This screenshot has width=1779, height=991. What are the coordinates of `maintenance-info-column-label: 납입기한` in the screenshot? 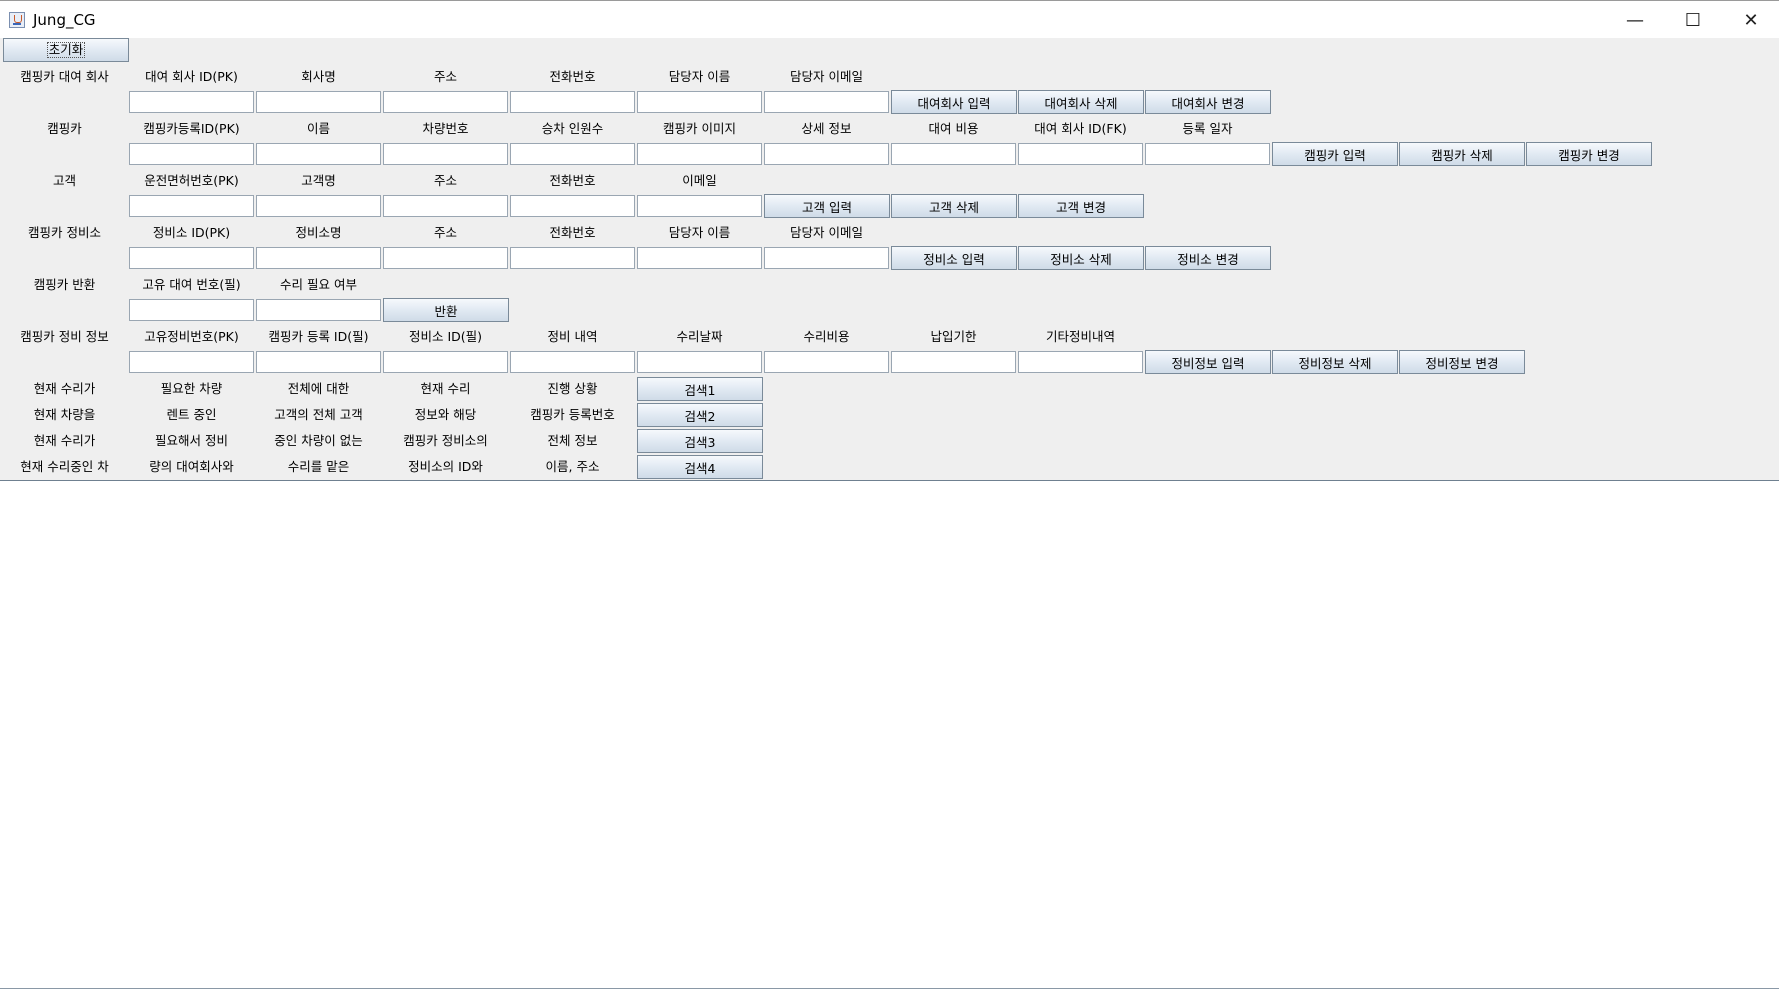 It's located at (953, 336).